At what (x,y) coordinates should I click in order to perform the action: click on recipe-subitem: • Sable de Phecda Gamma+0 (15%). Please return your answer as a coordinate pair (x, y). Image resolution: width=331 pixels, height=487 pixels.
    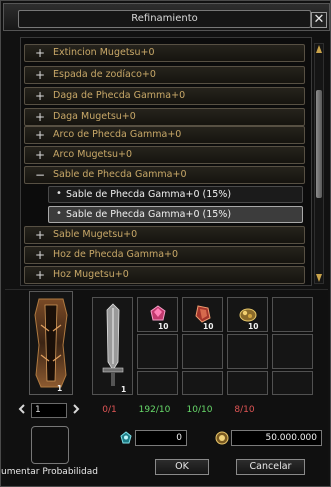
    Looking at the image, I should click on (175, 194).